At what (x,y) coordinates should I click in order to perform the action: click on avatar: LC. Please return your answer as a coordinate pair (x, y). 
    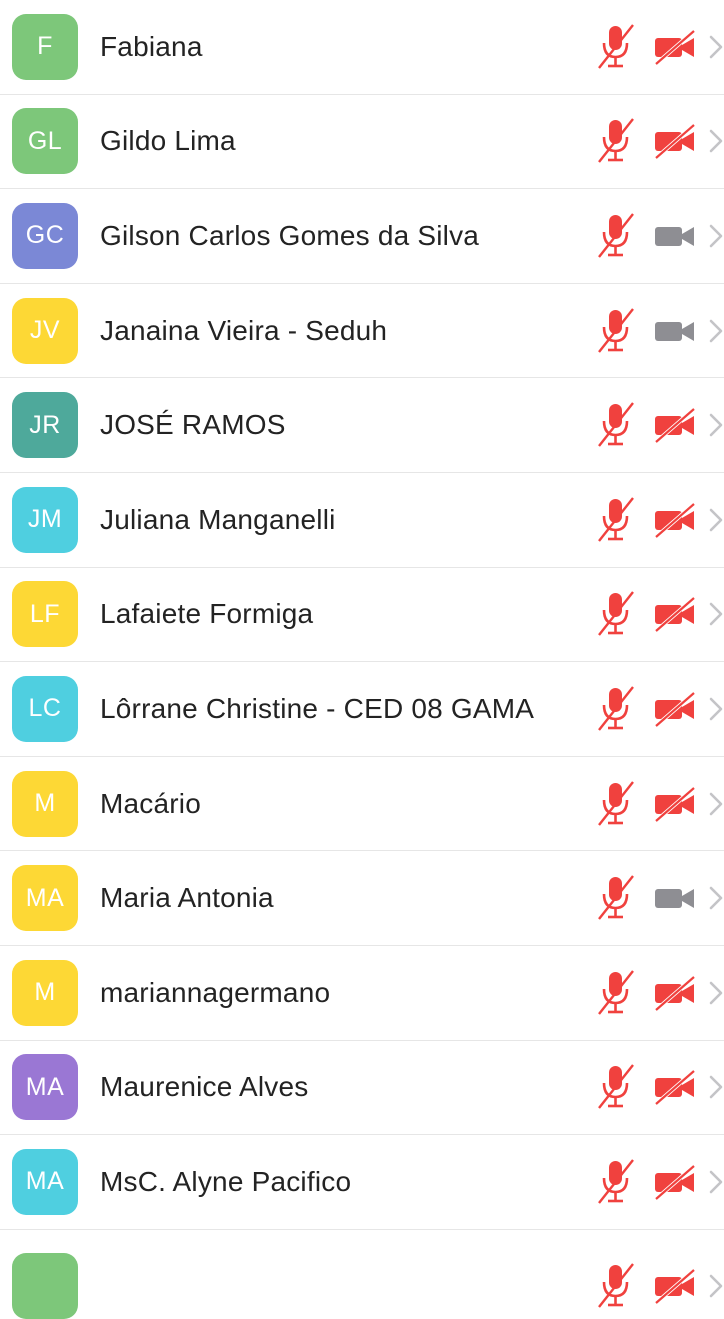
    Looking at the image, I should click on (45, 708).